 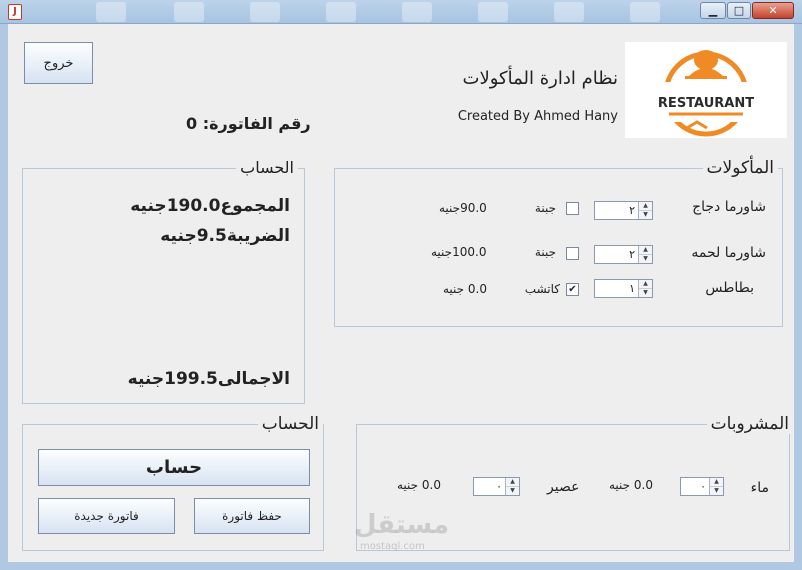 I want to click on quantity-spinner-chicken-shawarma: ٢ ▲ ▼, so click(x=623, y=210).